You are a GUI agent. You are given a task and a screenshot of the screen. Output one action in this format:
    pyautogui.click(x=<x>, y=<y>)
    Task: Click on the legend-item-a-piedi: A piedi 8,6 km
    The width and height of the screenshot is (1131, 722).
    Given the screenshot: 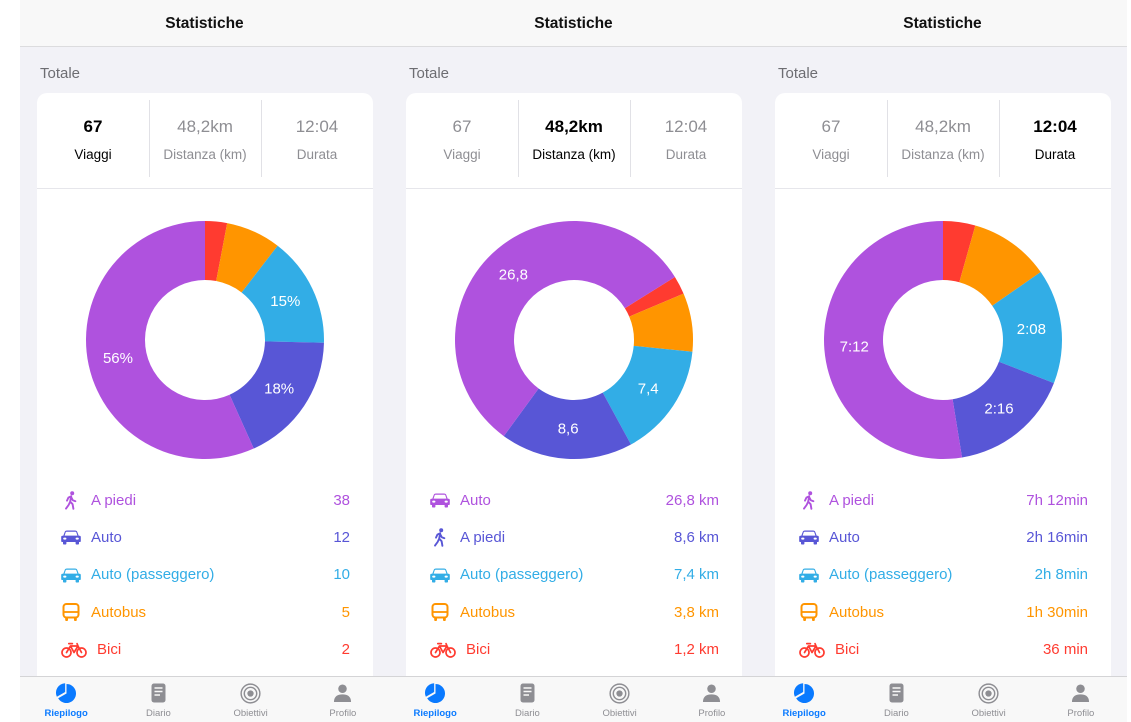 What is the action you would take?
    pyautogui.click(x=574, y=537)
    